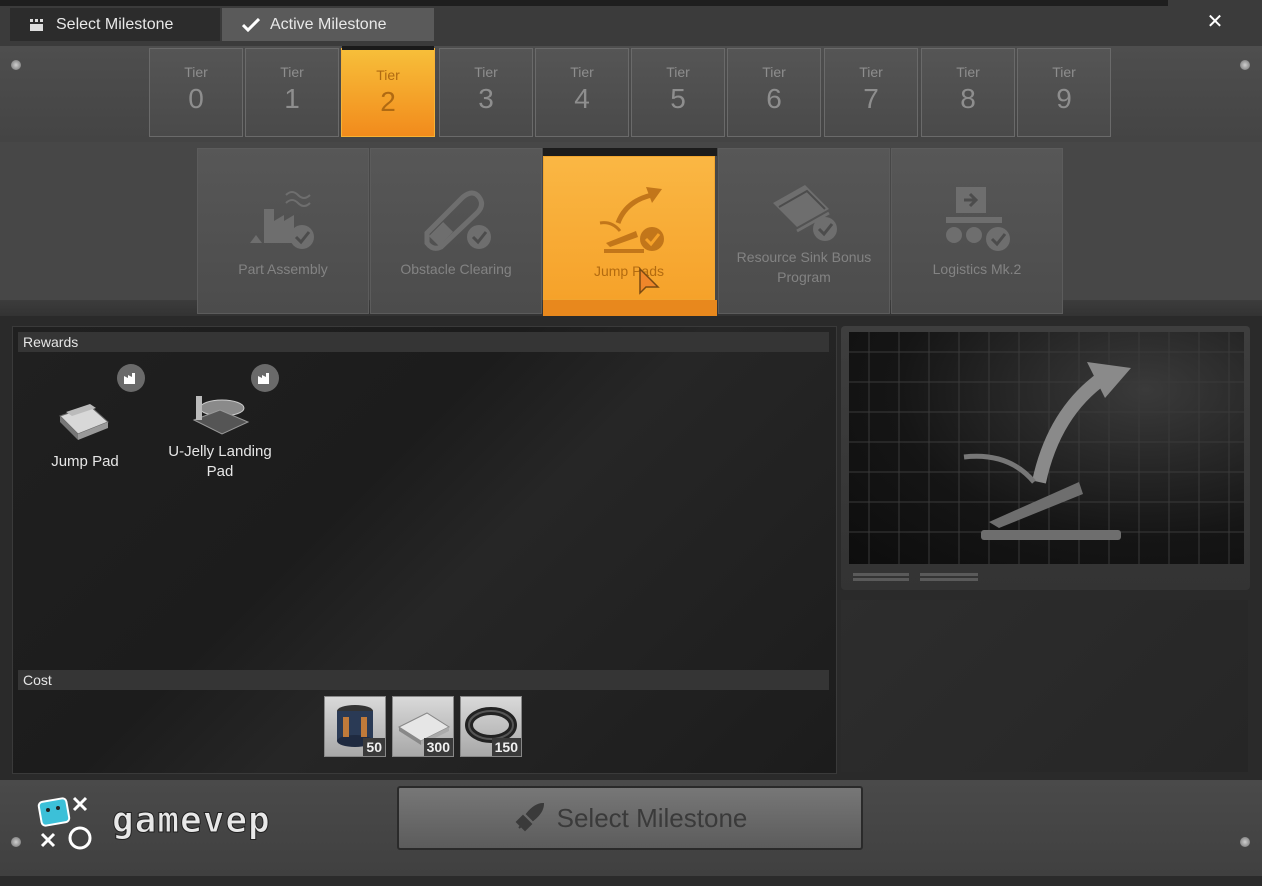  Describe the element at coordinates (506, 747) in the screenshot. I see `cost-amount: 150` at that location.